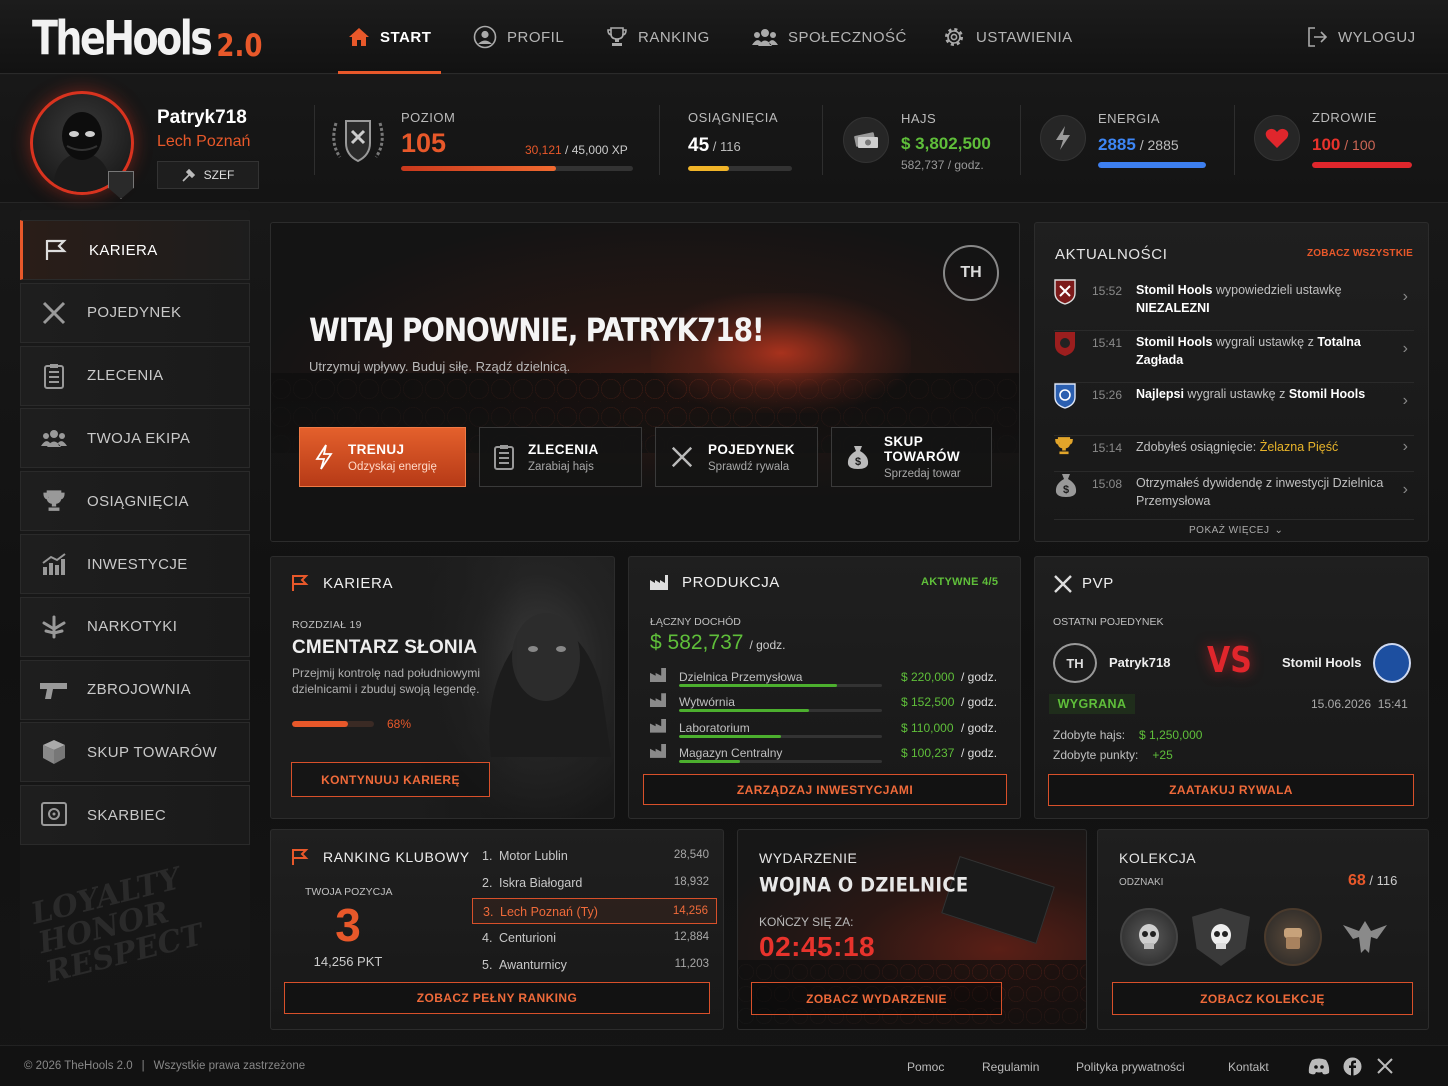 This screenshot has height=1086, width=1448. I want to click on nav-spolecznosc-label: SPOŁECZNOŚĆ, so click(847, 37).